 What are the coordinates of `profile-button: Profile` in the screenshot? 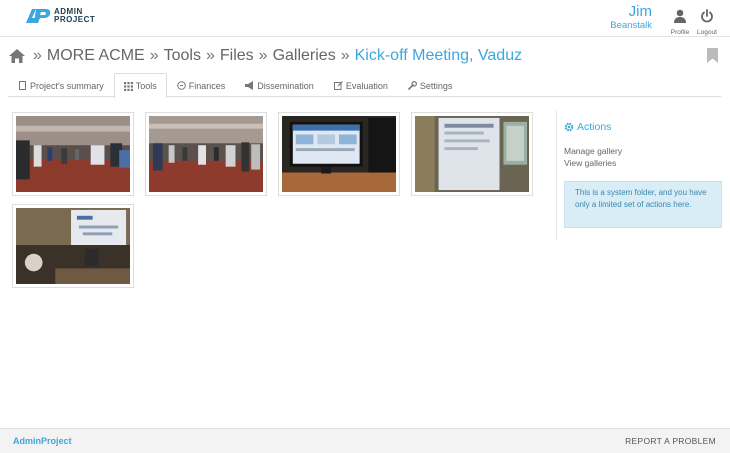 It's located at (680, 22).